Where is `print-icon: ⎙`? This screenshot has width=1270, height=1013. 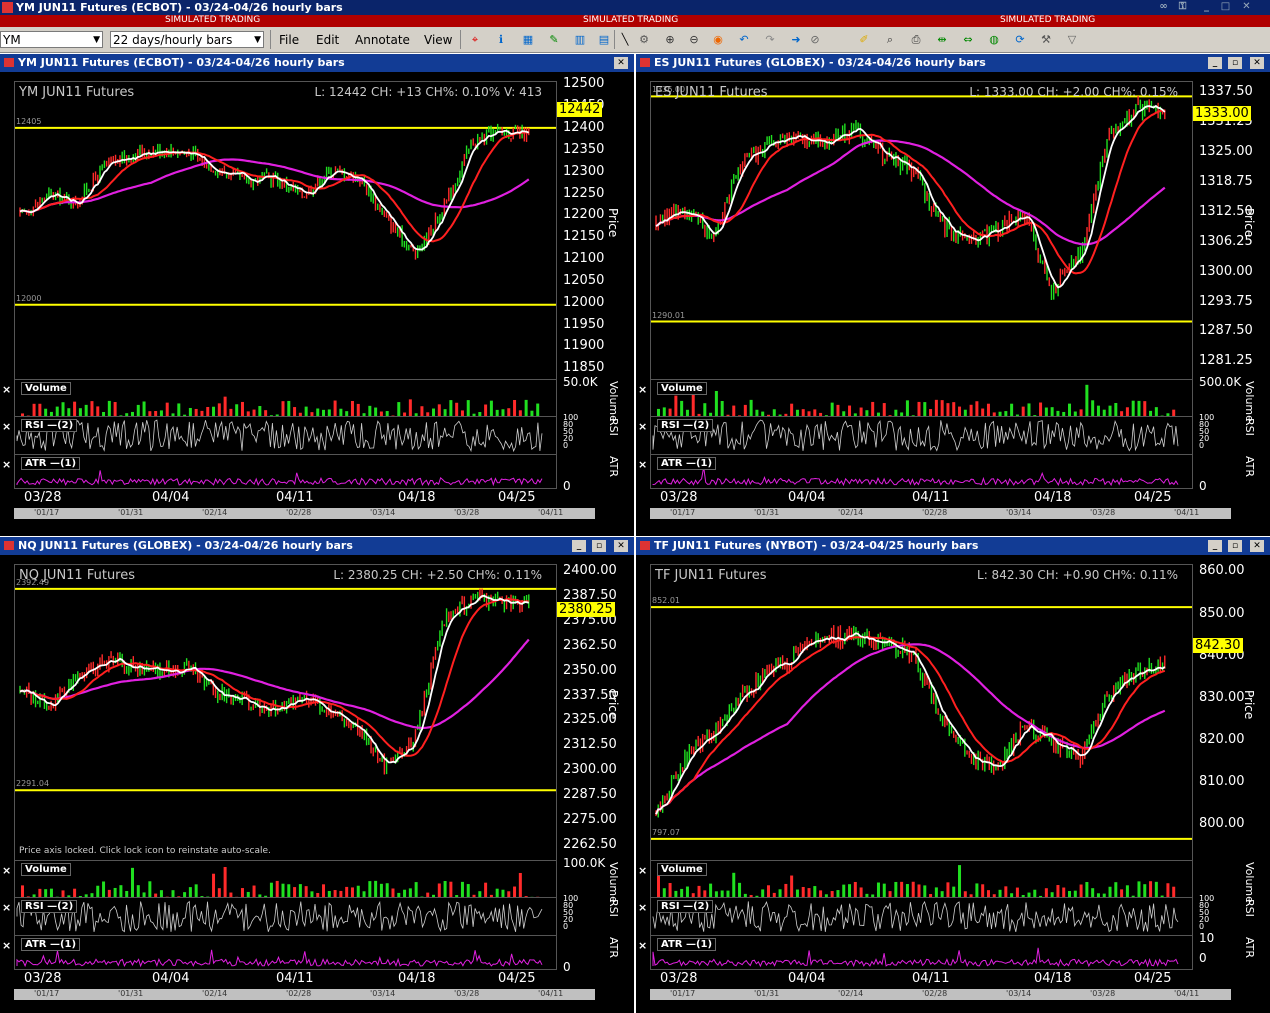
print-icon: ⎙ is located at coordinates (916, 40).